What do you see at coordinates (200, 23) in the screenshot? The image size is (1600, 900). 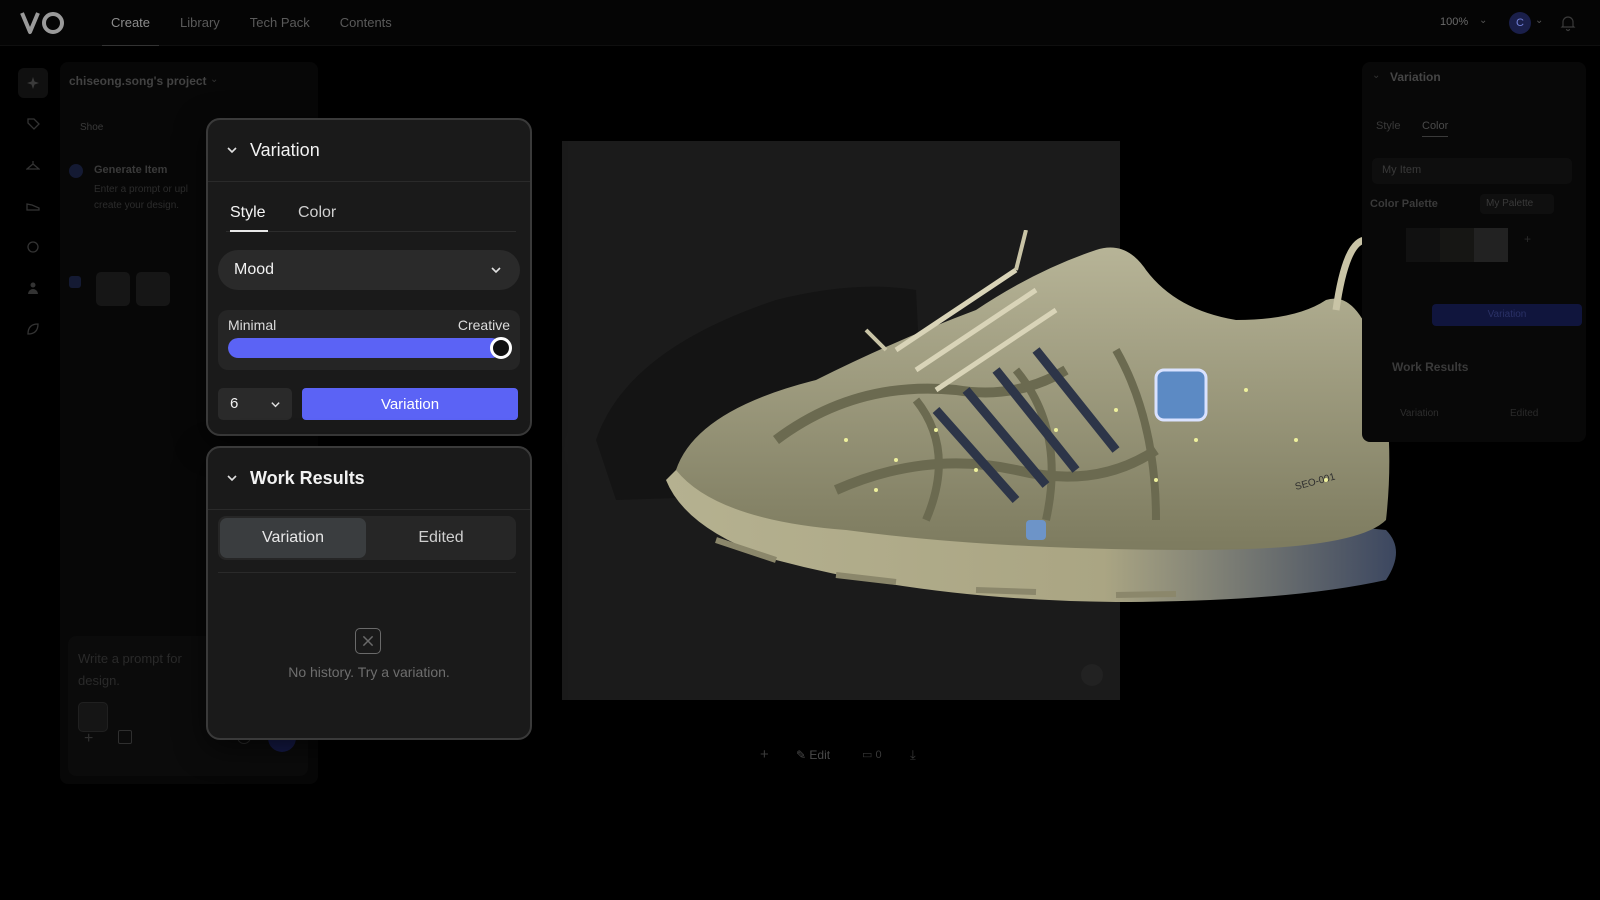 I see `nav-tab-library: Library` at bounding box center [200, 23].